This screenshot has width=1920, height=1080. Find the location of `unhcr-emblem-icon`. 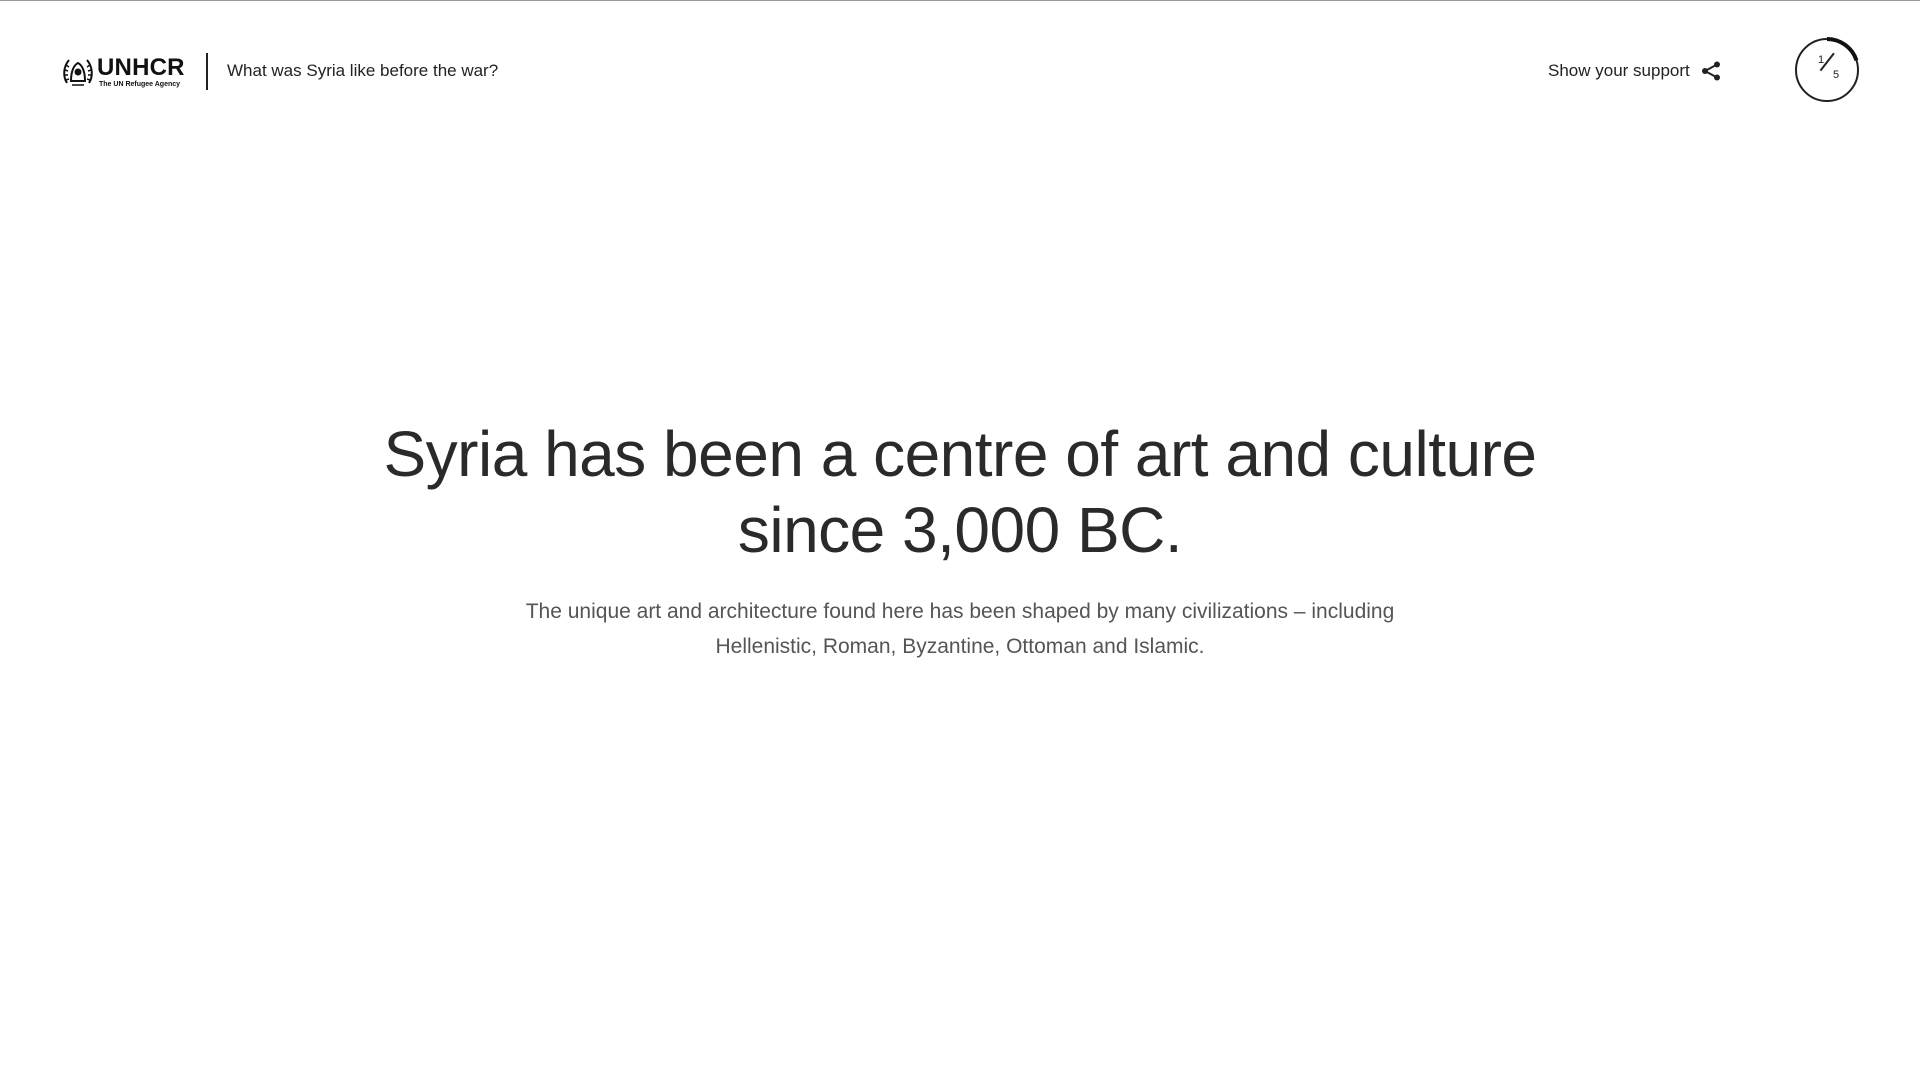

unhcr-emblem-icon is located at coordinates (78, 72).